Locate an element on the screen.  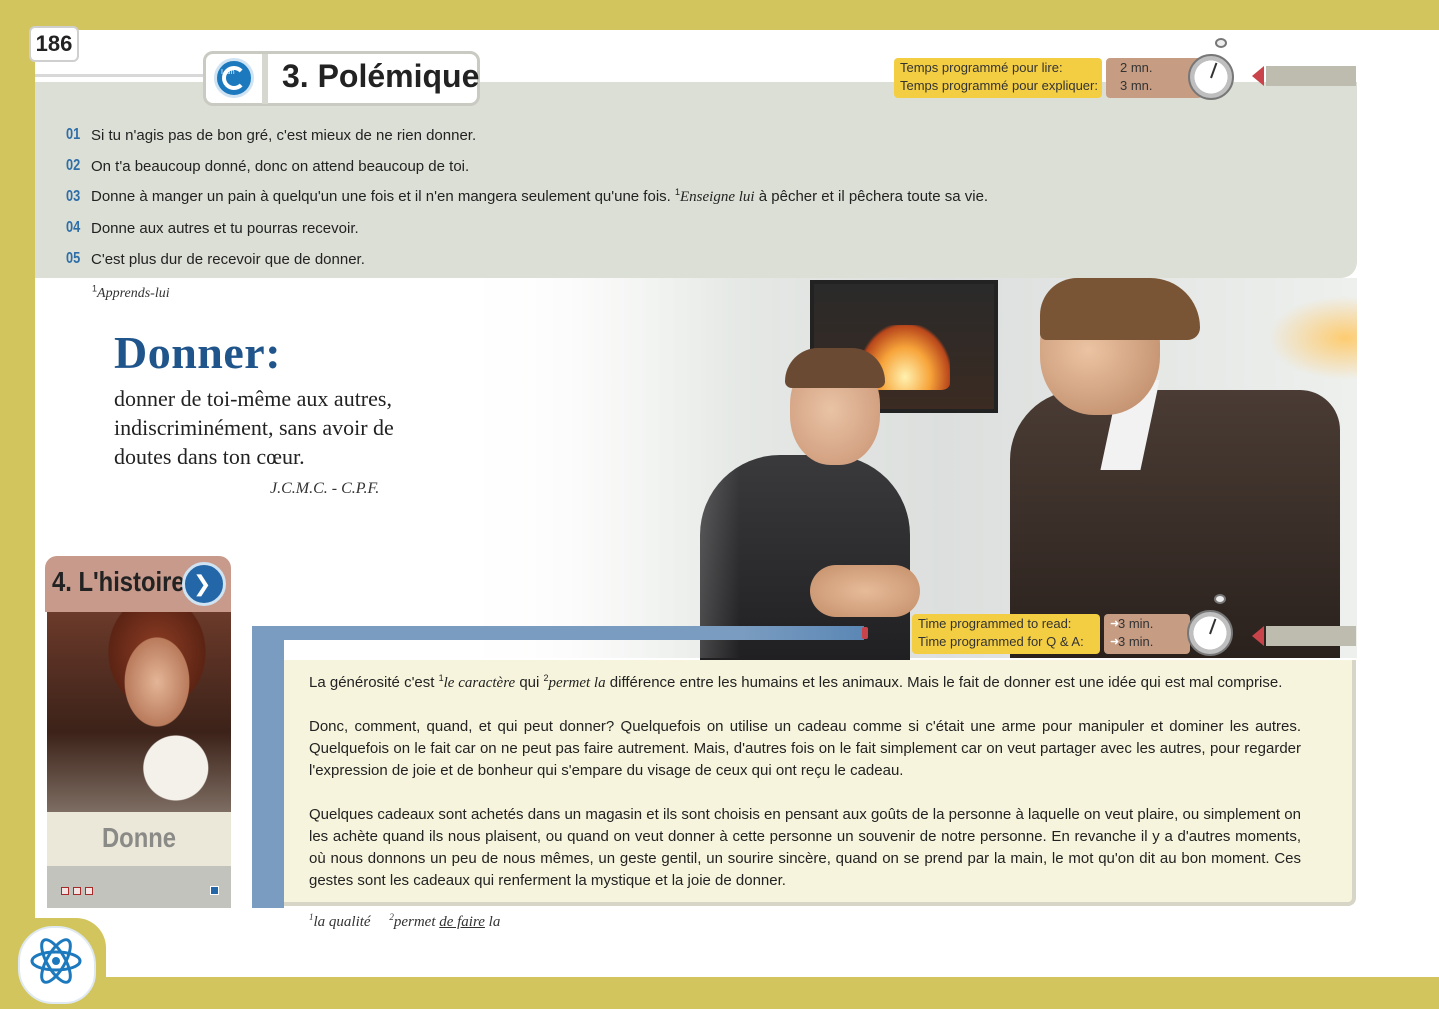
video-title: Donne is located at coordinates (139, 838).